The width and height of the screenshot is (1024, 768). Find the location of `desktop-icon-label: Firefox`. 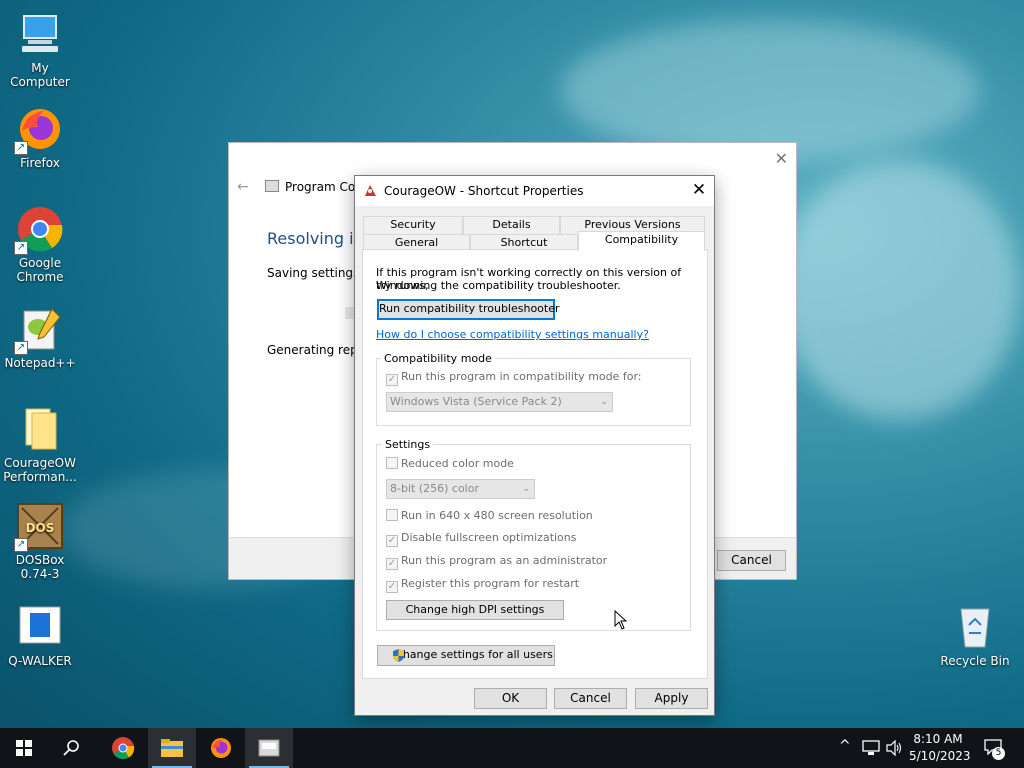

desktop-icon-label: Firefox is located at coordinates (40, 163).